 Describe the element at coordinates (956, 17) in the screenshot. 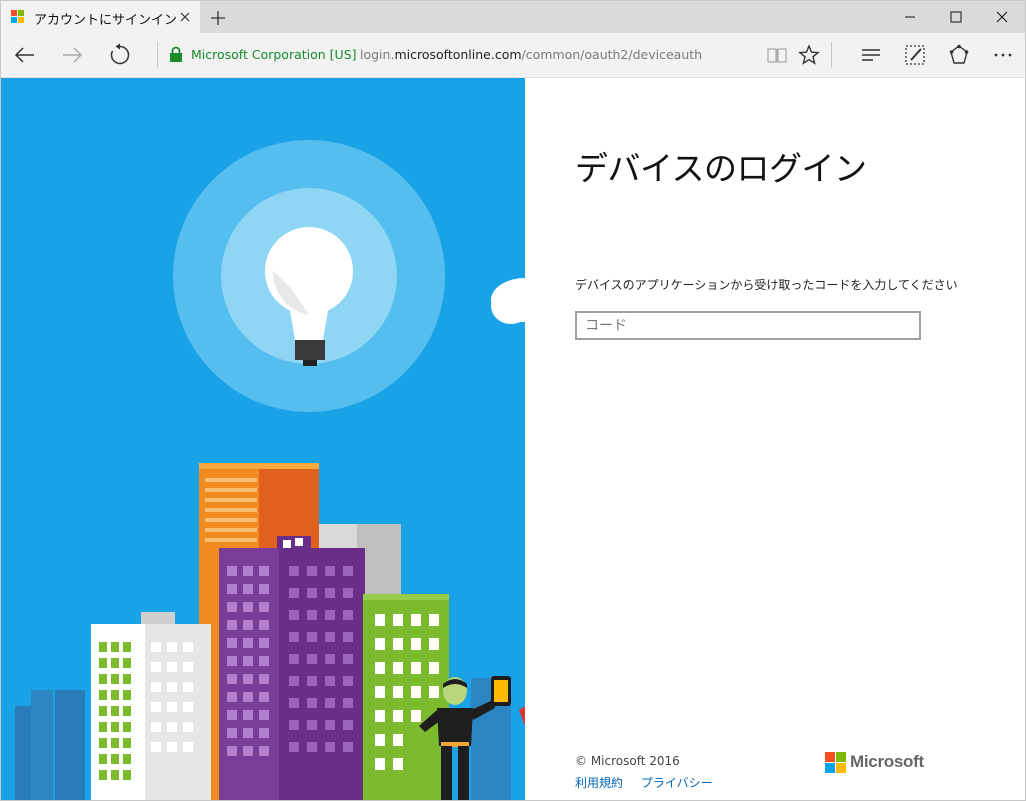

I see `maximize-icon` at that location.